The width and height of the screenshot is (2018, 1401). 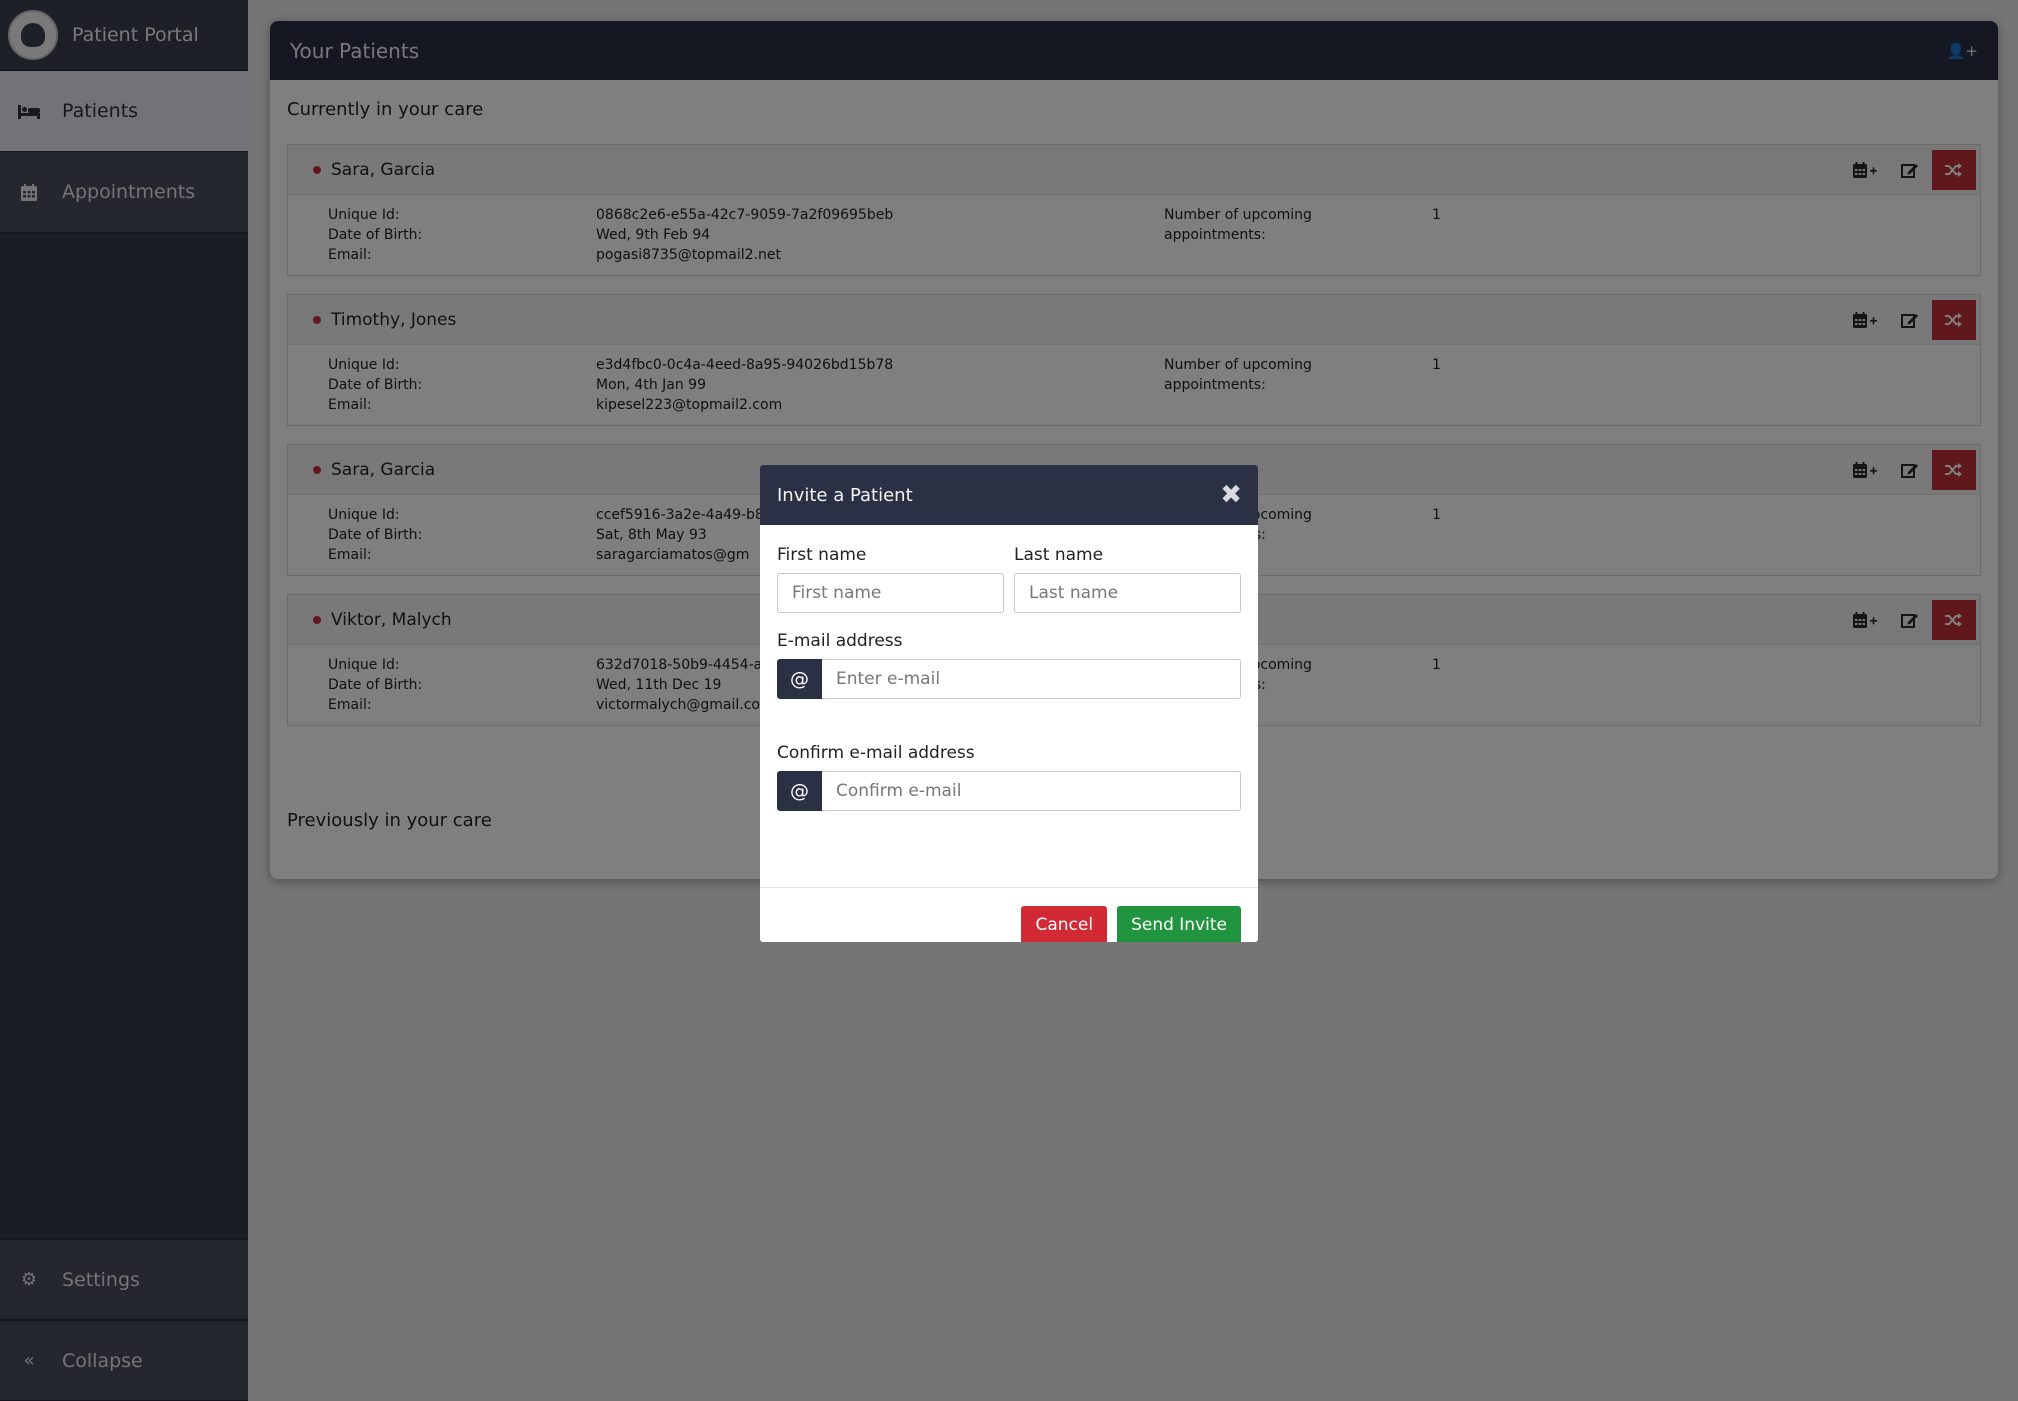 What do you see at coordinates (1127, 593) in the screenshot?
I see `last-name-input` at bounding box center [1127, 593].